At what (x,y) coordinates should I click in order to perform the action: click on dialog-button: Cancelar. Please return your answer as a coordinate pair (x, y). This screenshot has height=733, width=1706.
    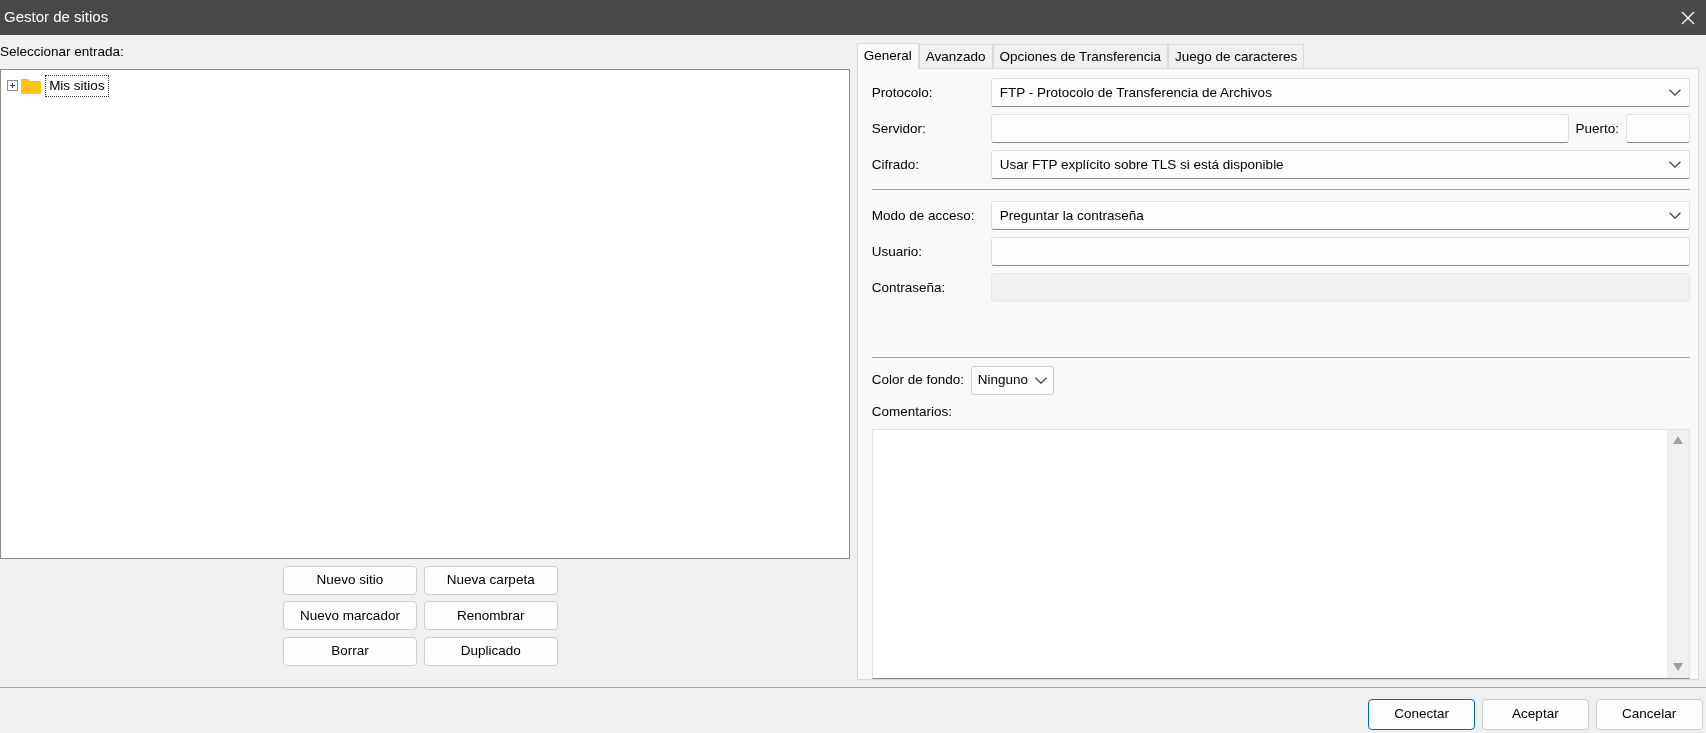
    Looking at the image, I should click on (1649, 714).